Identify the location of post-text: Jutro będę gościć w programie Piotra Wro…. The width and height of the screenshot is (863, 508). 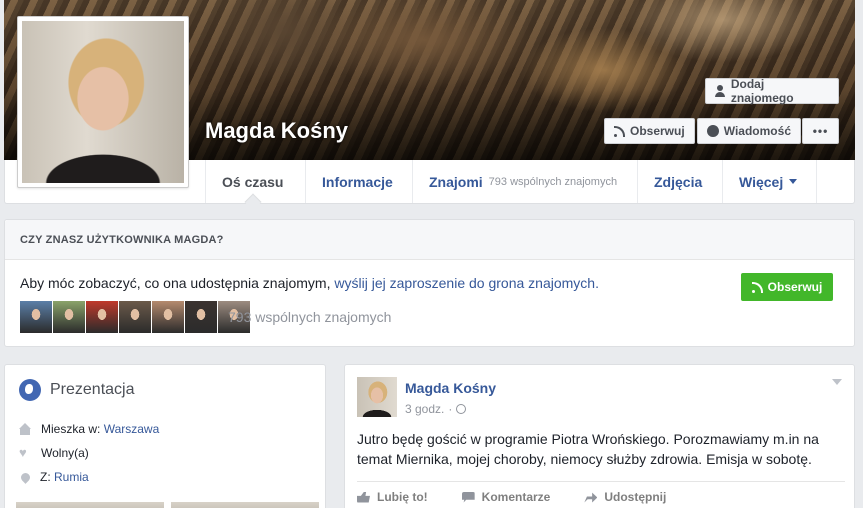
(588, 449).